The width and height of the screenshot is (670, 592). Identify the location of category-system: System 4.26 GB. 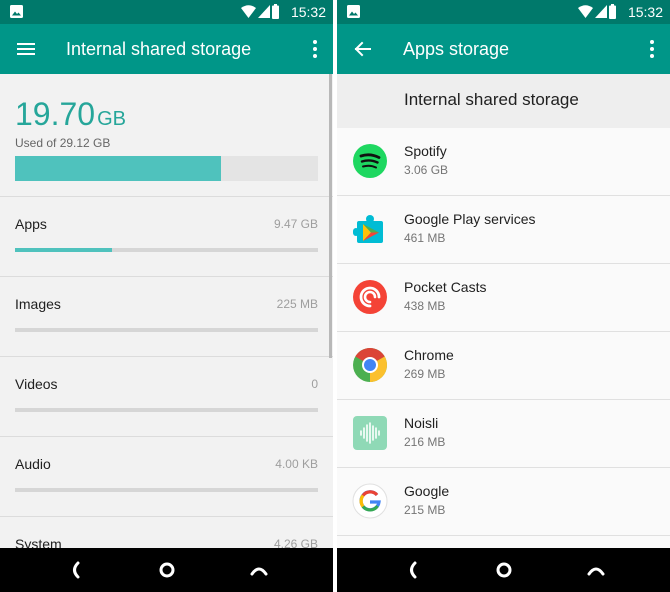
(166, 532).